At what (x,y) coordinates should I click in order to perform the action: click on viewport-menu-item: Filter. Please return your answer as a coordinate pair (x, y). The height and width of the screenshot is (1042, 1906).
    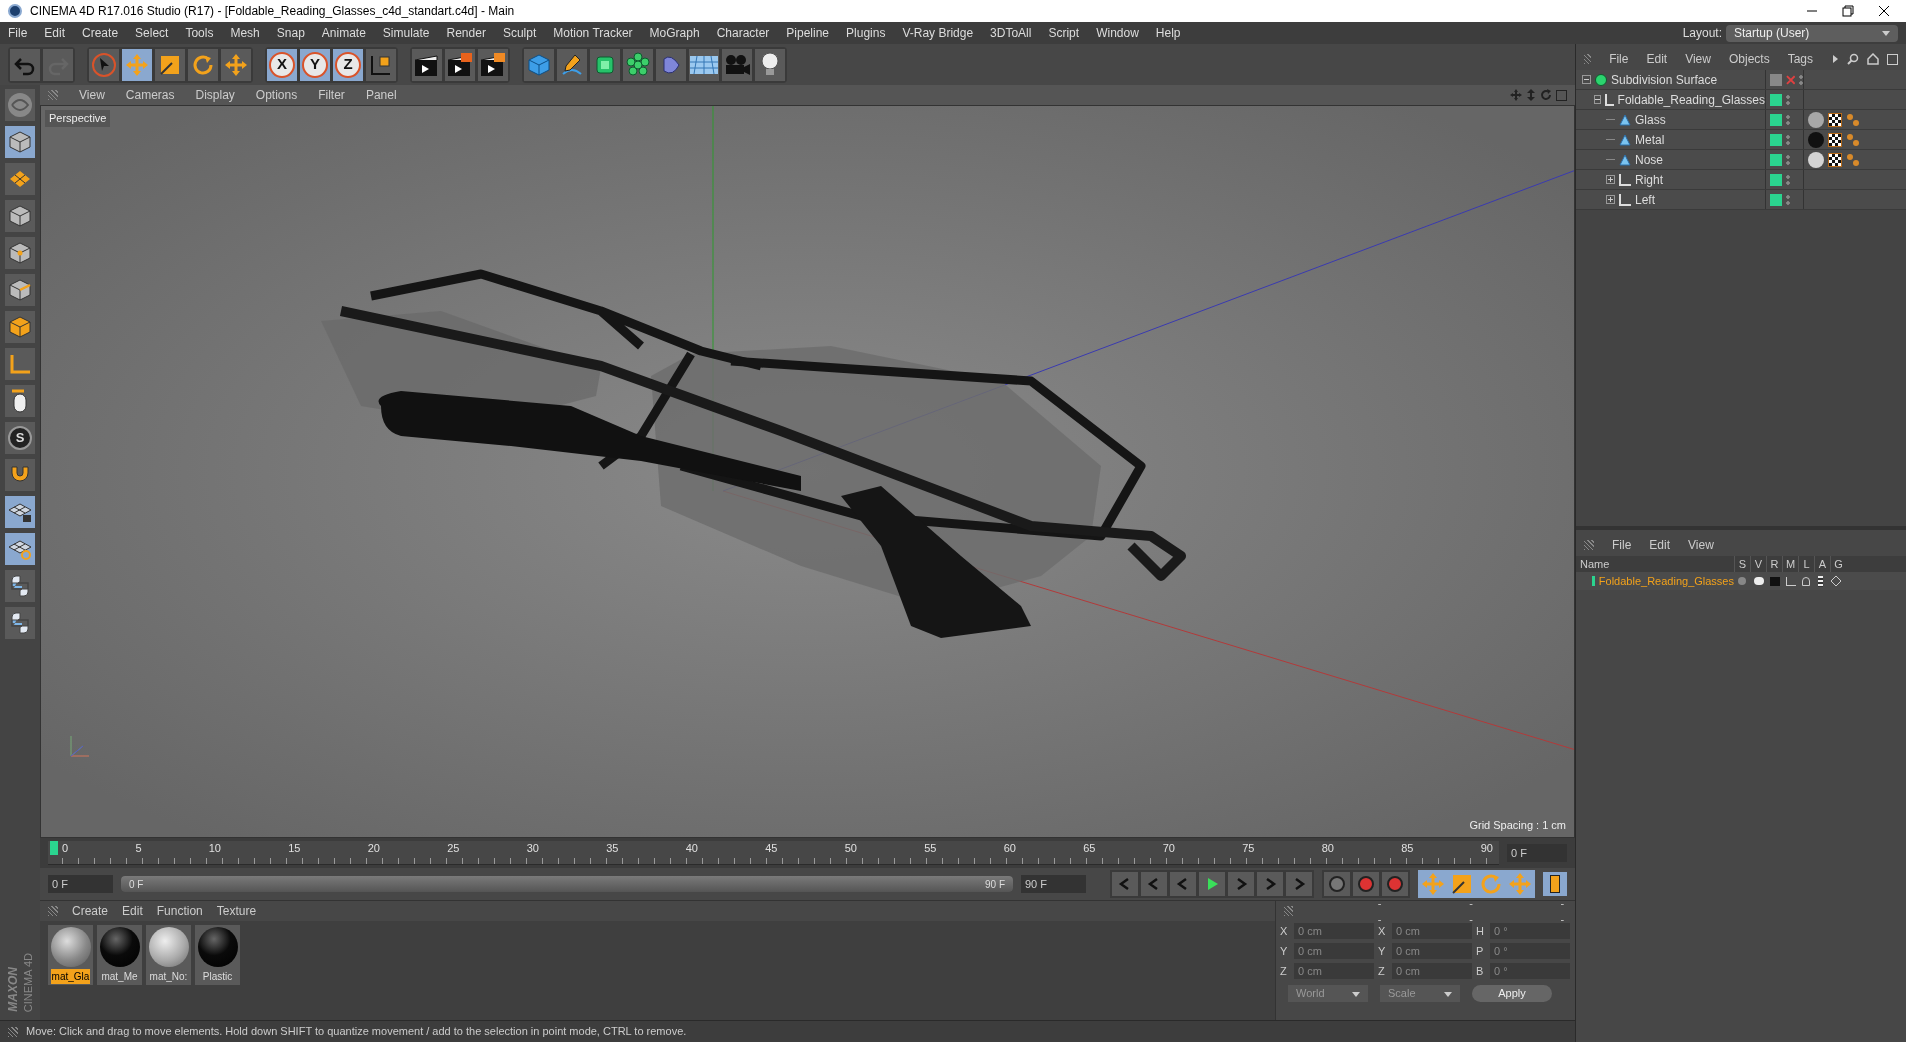
    Looking at the image, I should click on (331, 95).